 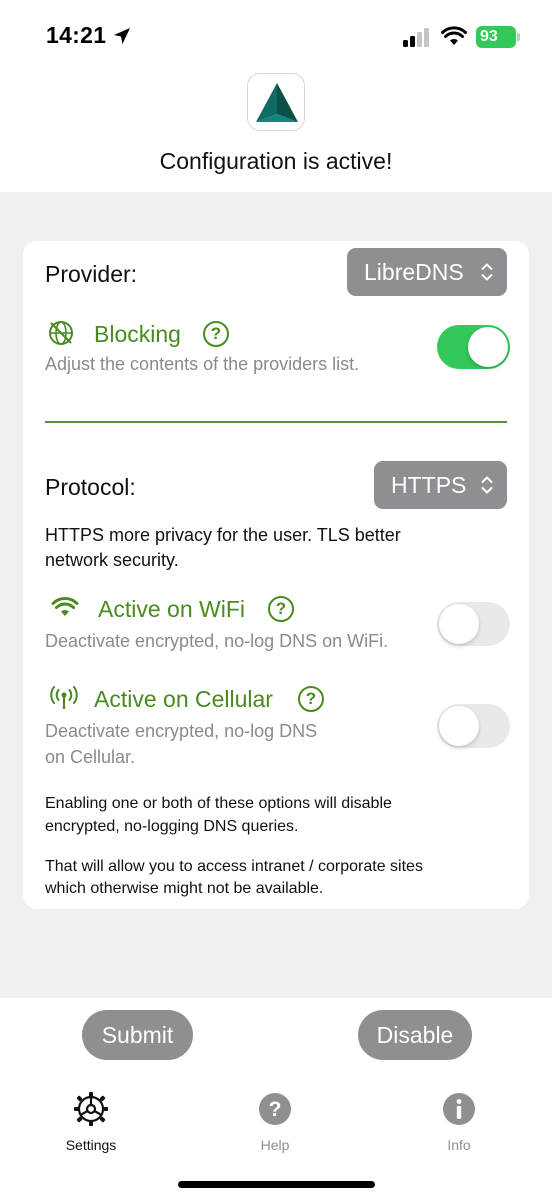 I want to click on cellular-antenna-icon, so click(x=64, y=697).